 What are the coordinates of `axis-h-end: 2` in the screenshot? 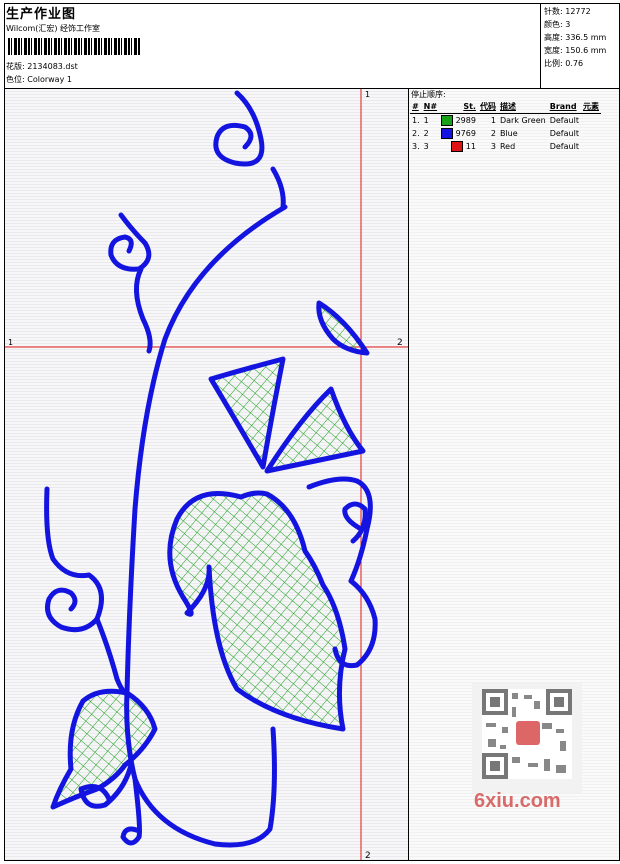 It's located at (400, 343).